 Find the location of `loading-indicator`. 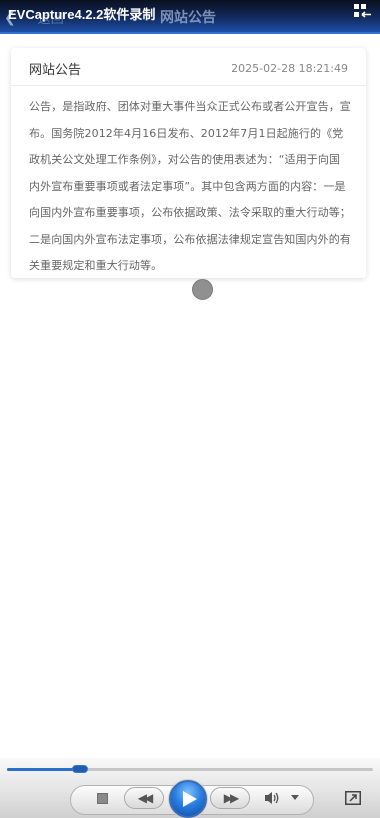

loading-indicator is located at coordinates (202, 289).